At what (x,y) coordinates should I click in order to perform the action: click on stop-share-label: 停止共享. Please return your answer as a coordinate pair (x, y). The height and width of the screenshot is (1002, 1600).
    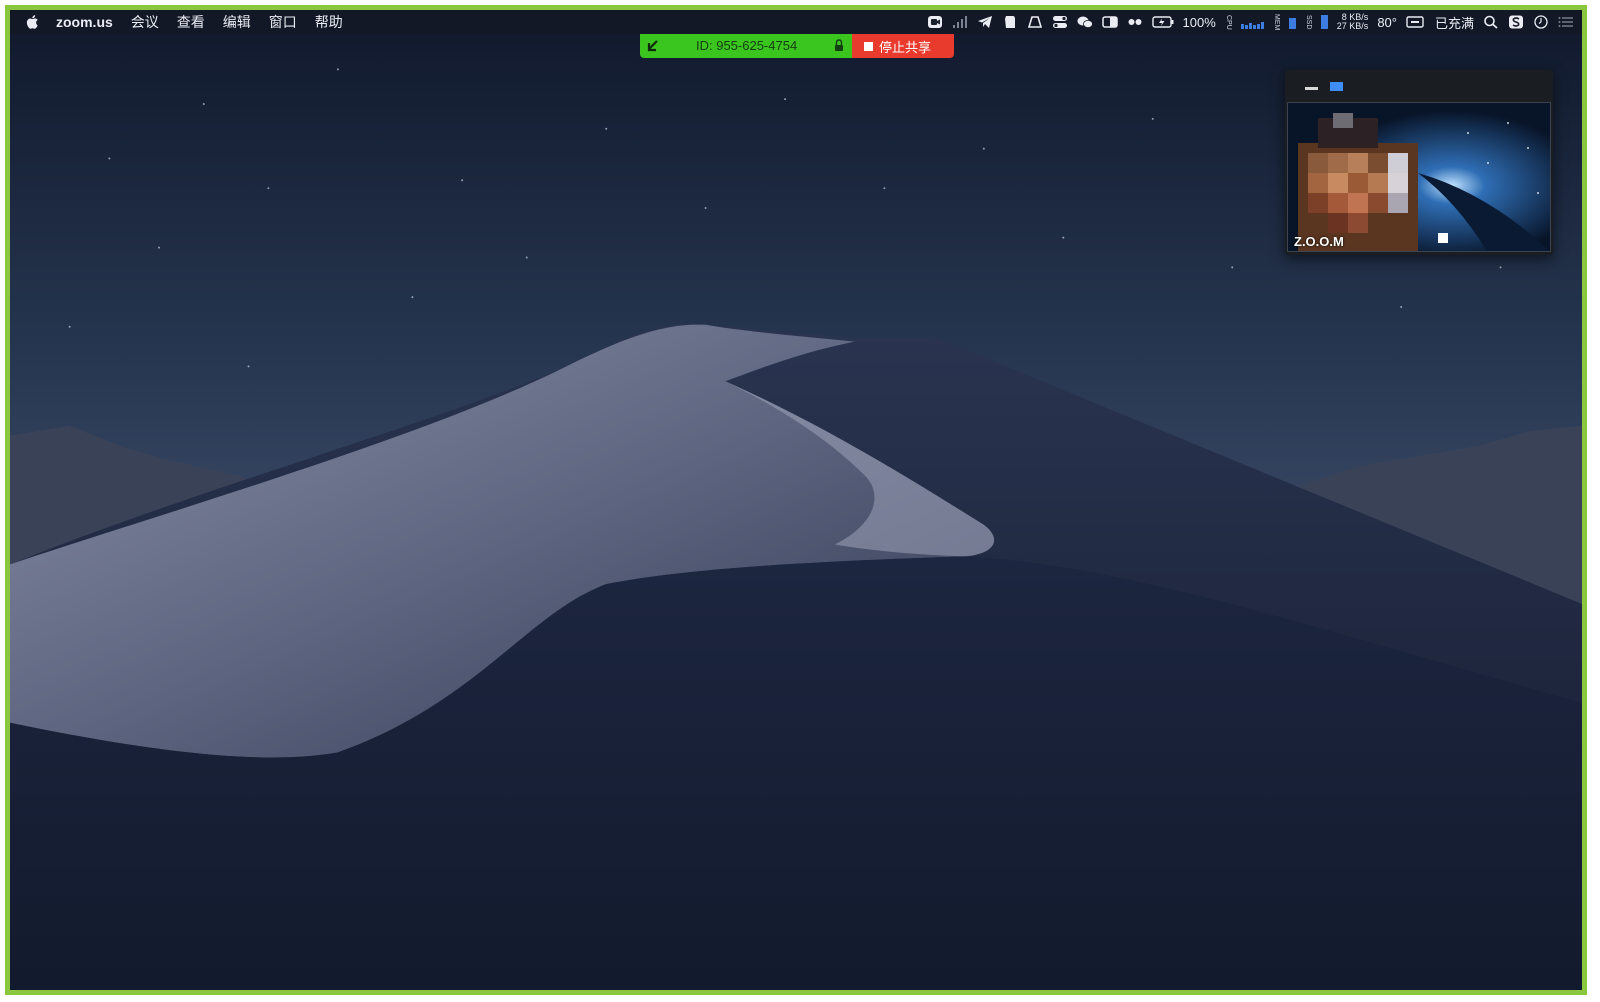
    Looking at the image, I should click on (905, 47).